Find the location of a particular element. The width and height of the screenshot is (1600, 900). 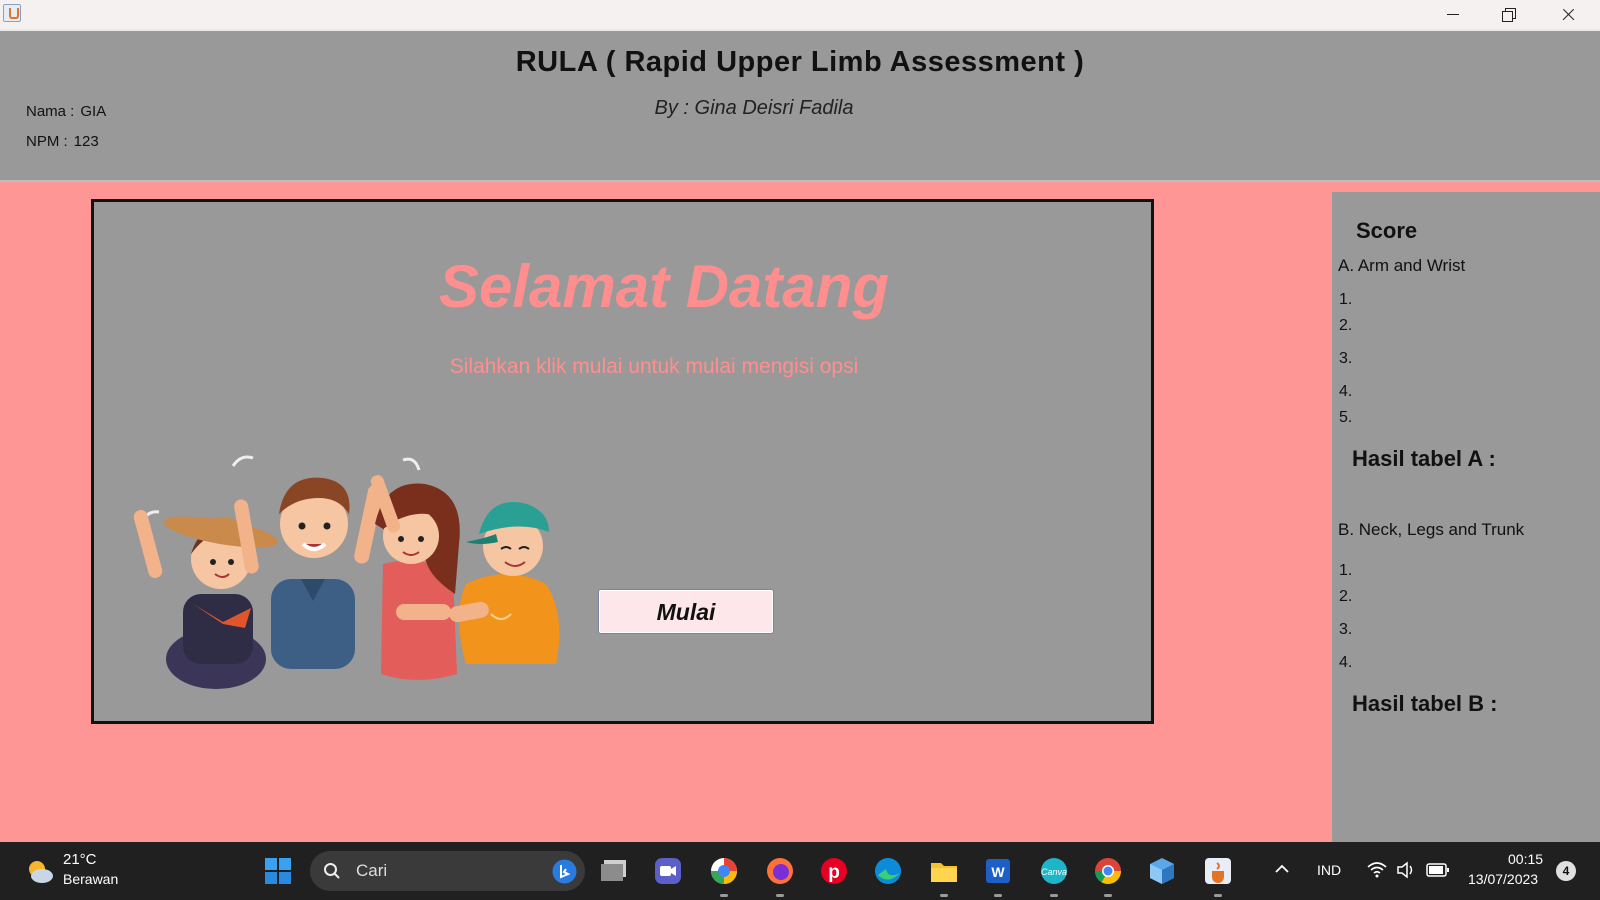

section-a-item: 1. is located at coordinates (1346, 299).